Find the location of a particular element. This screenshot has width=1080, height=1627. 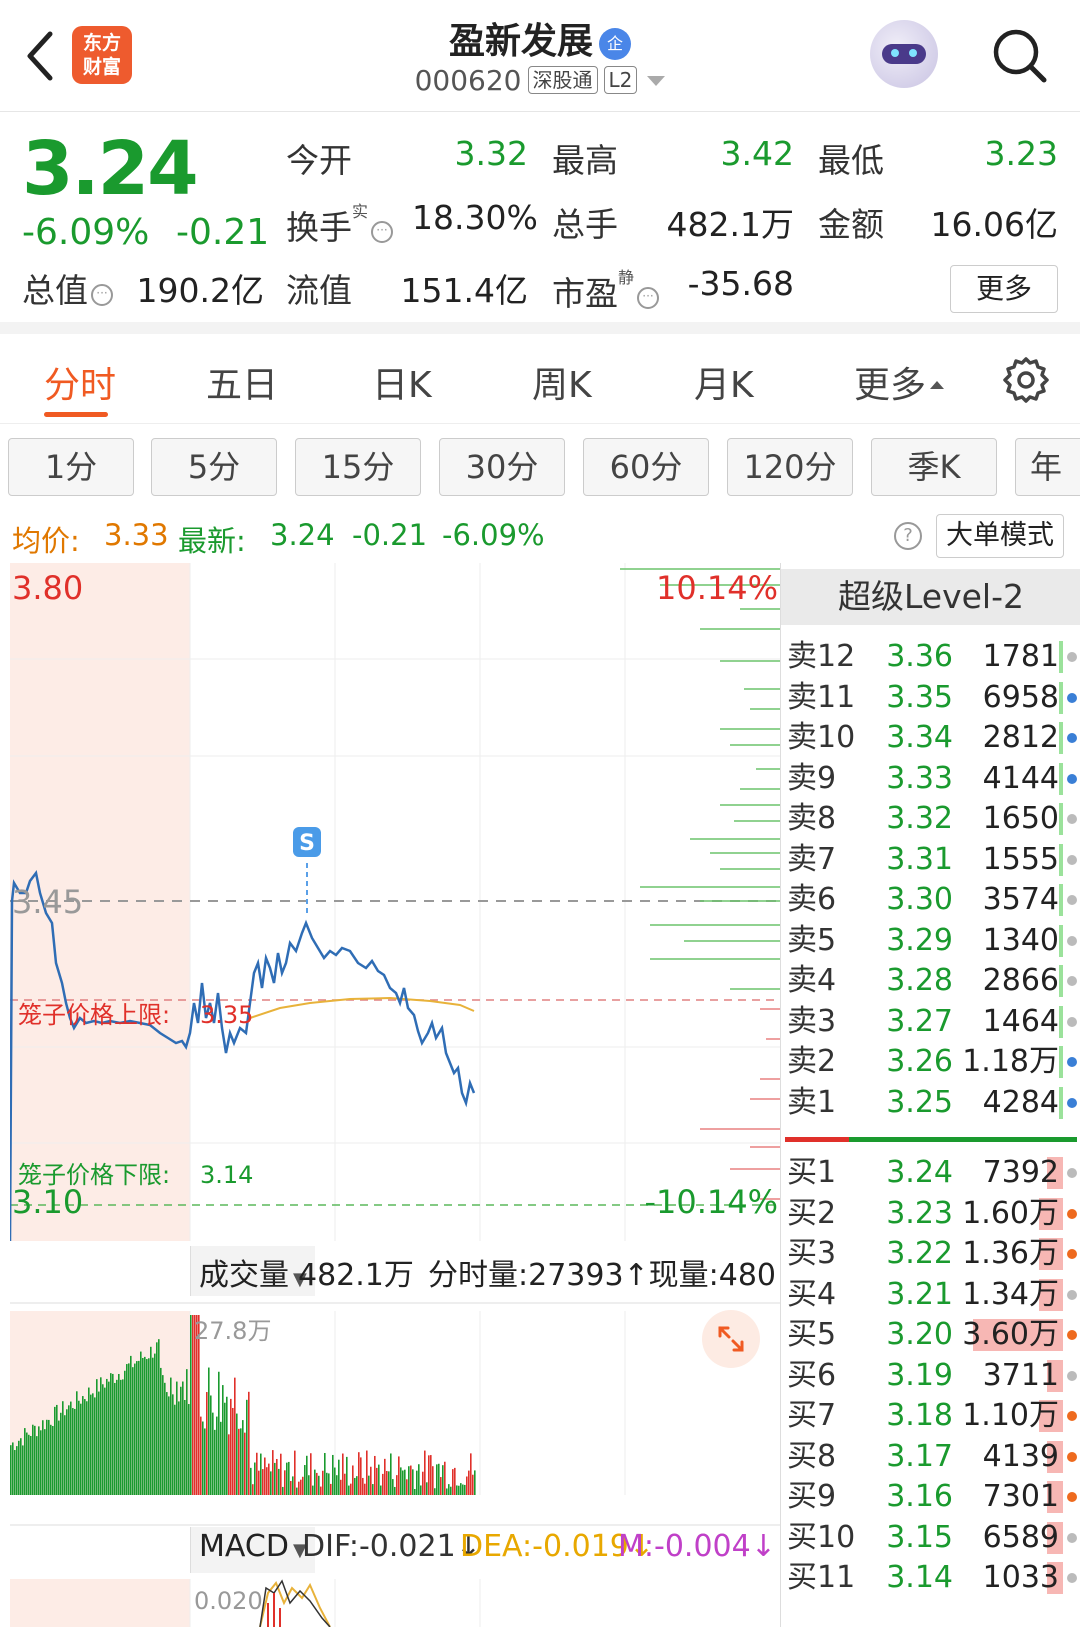

bid-row: 买1 3.24 7392 is located at coordinates (930, 1173).